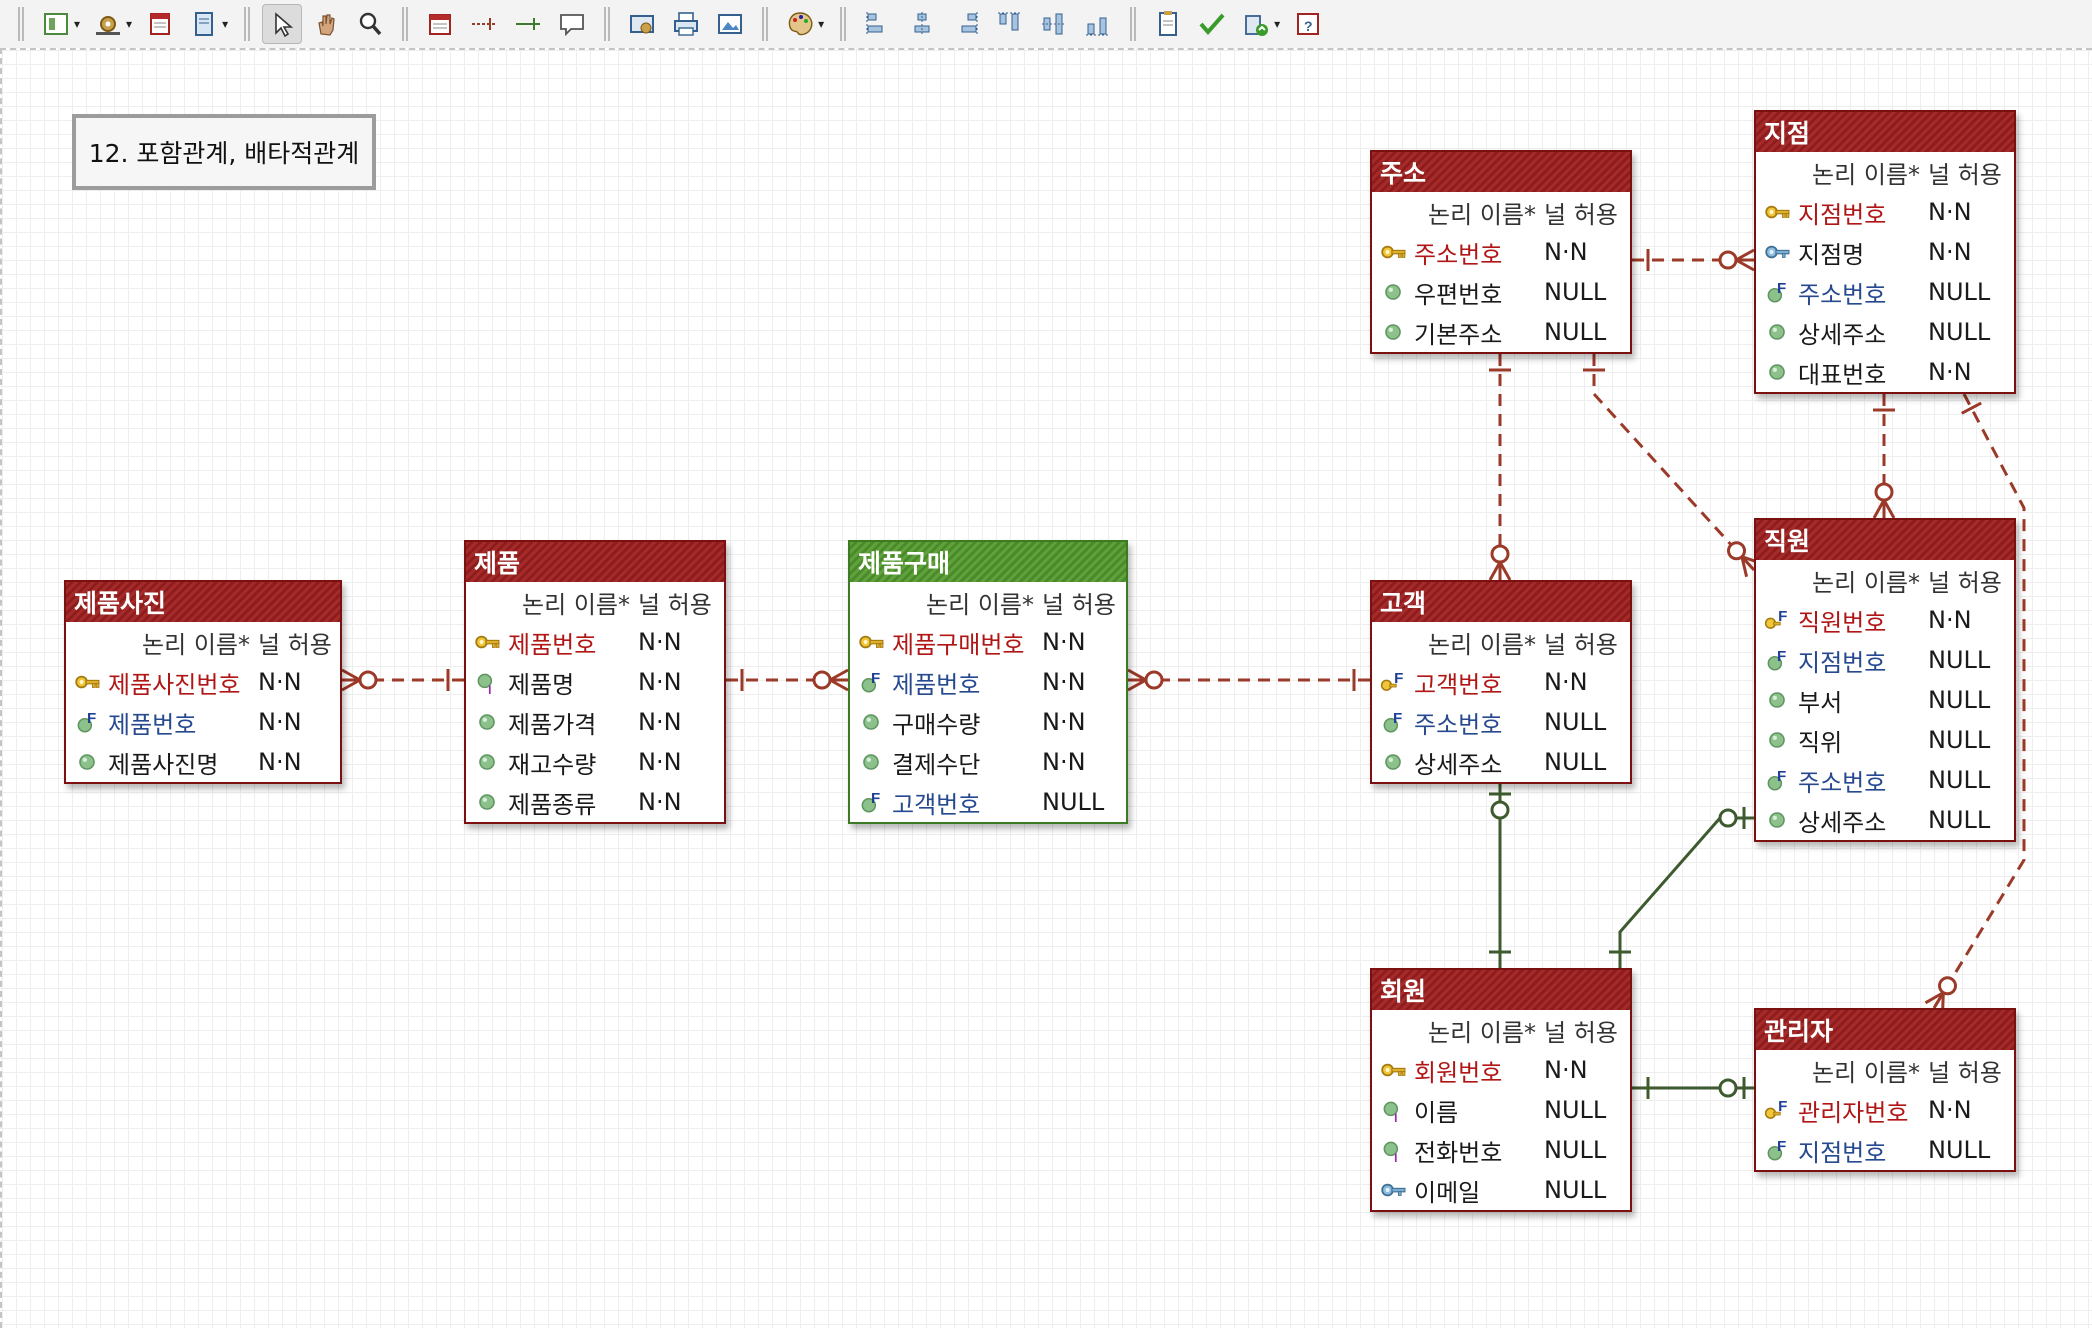 The image size is (2092, 1330). Describe the element at coordinates (1054, 24) in the screenshot. I see `align-middle-button` at that location.